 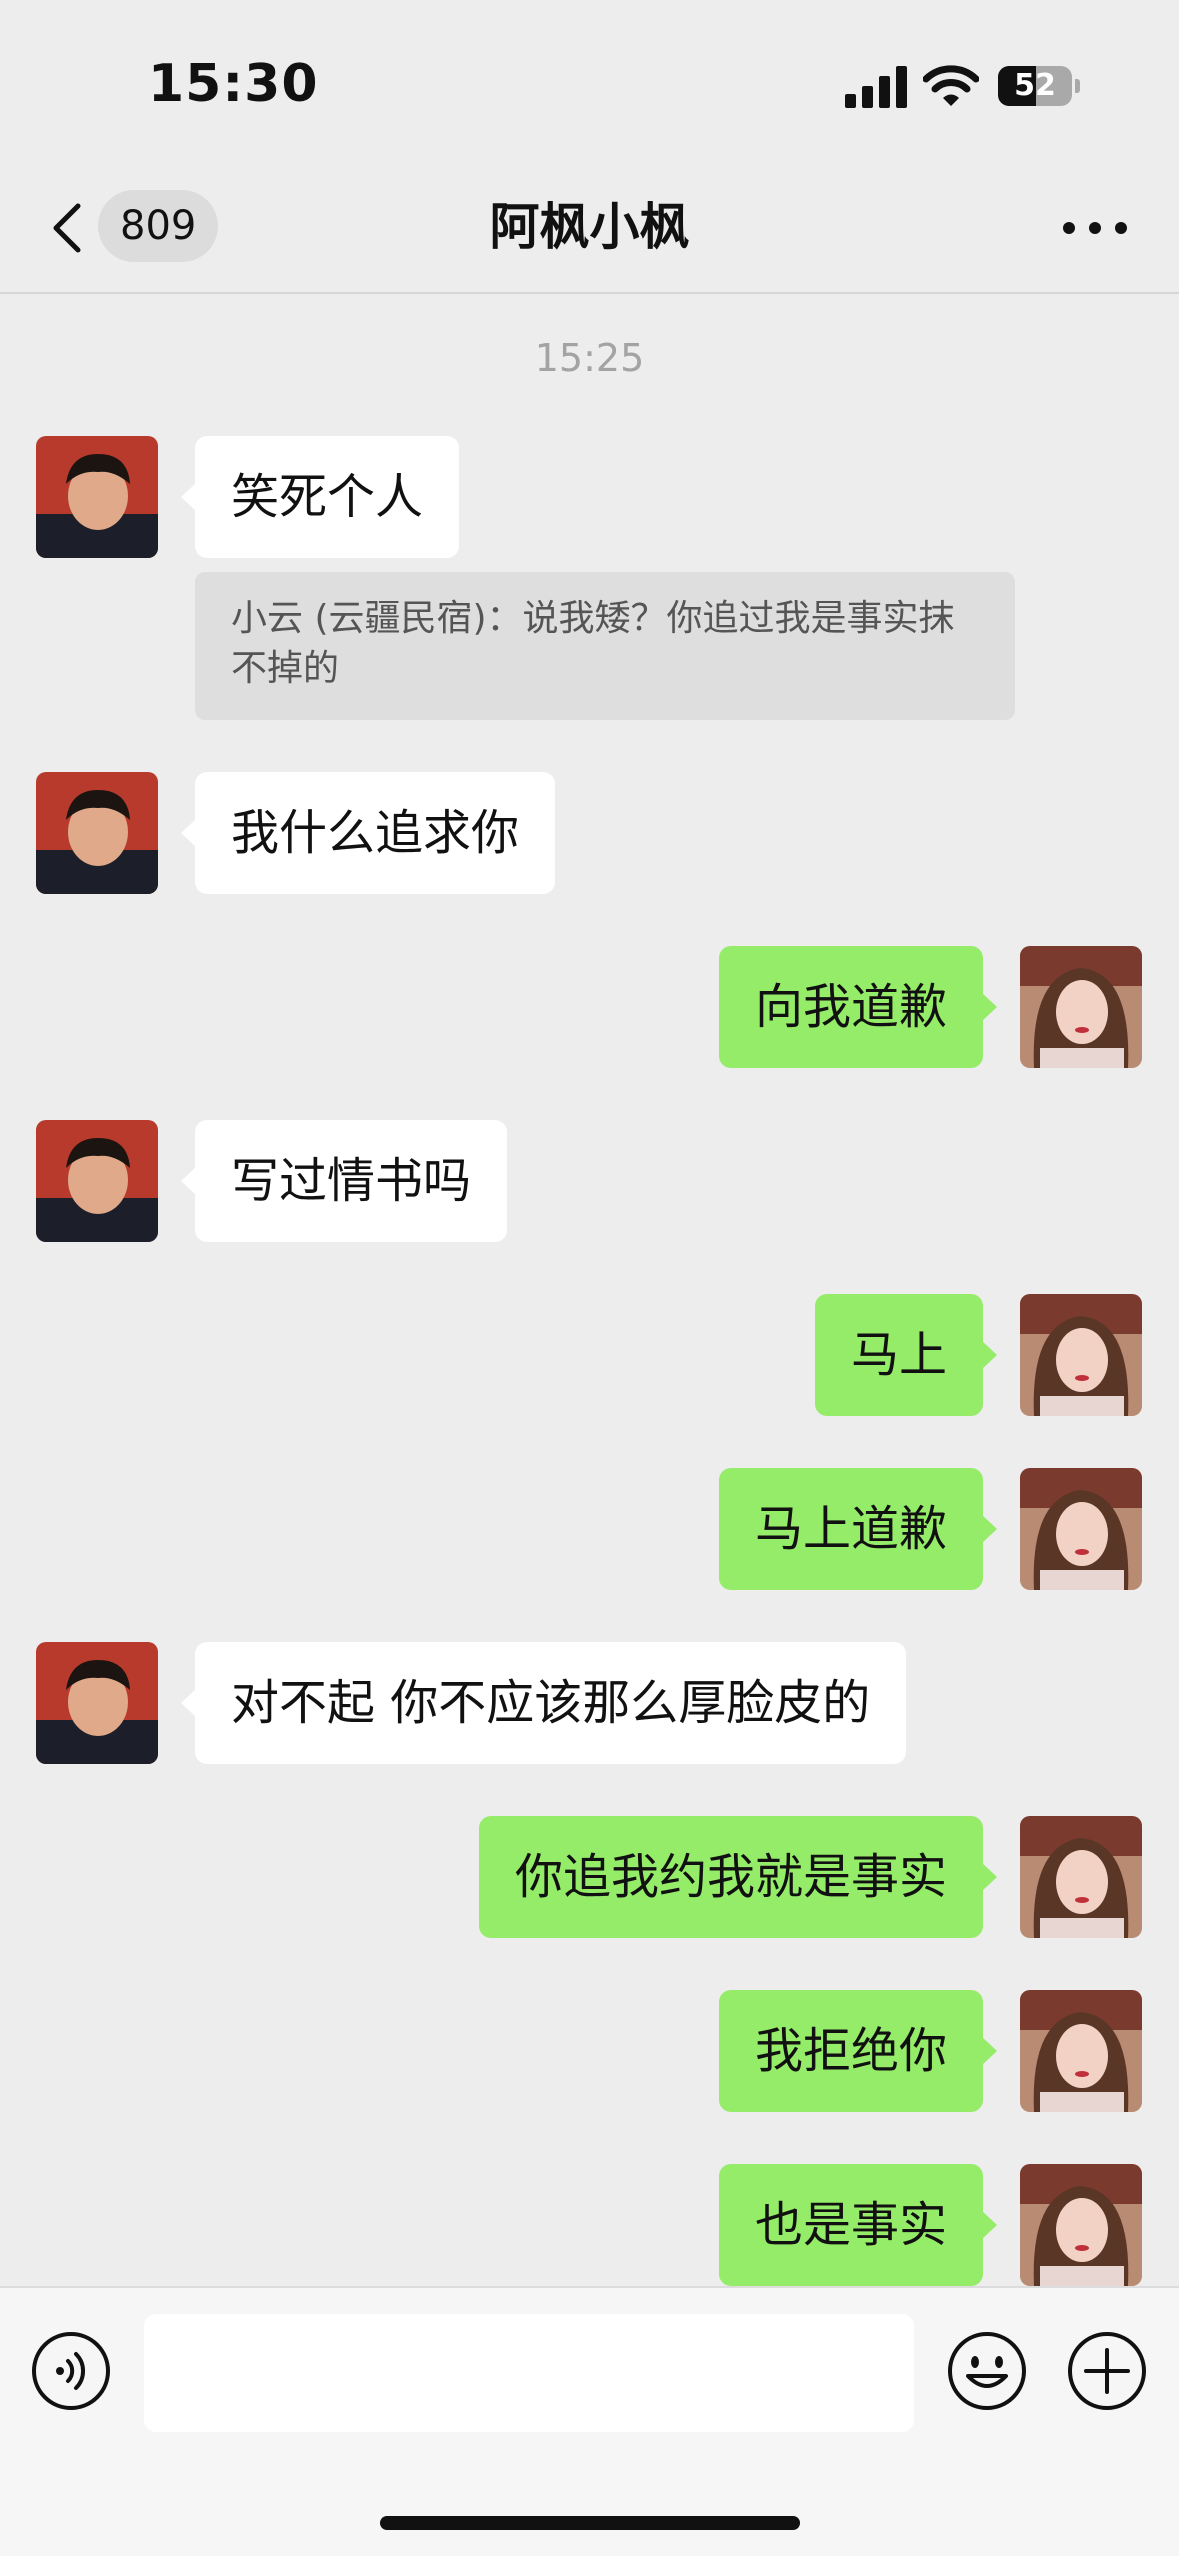 I want to click on message-bubble-outgoing: 马上, so click(x=906, y=1355).